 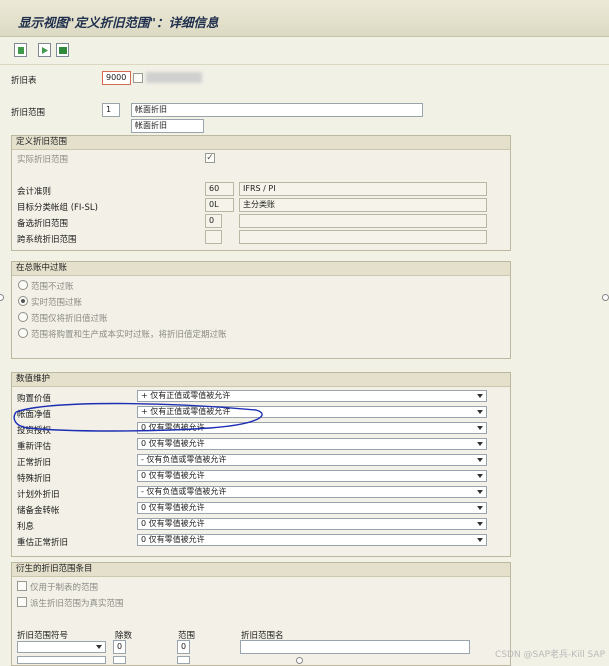 What do you see at coordinates (363, 221) in the screenshot?
I see `alt-area-text-field` at bounding box center [363, 221].